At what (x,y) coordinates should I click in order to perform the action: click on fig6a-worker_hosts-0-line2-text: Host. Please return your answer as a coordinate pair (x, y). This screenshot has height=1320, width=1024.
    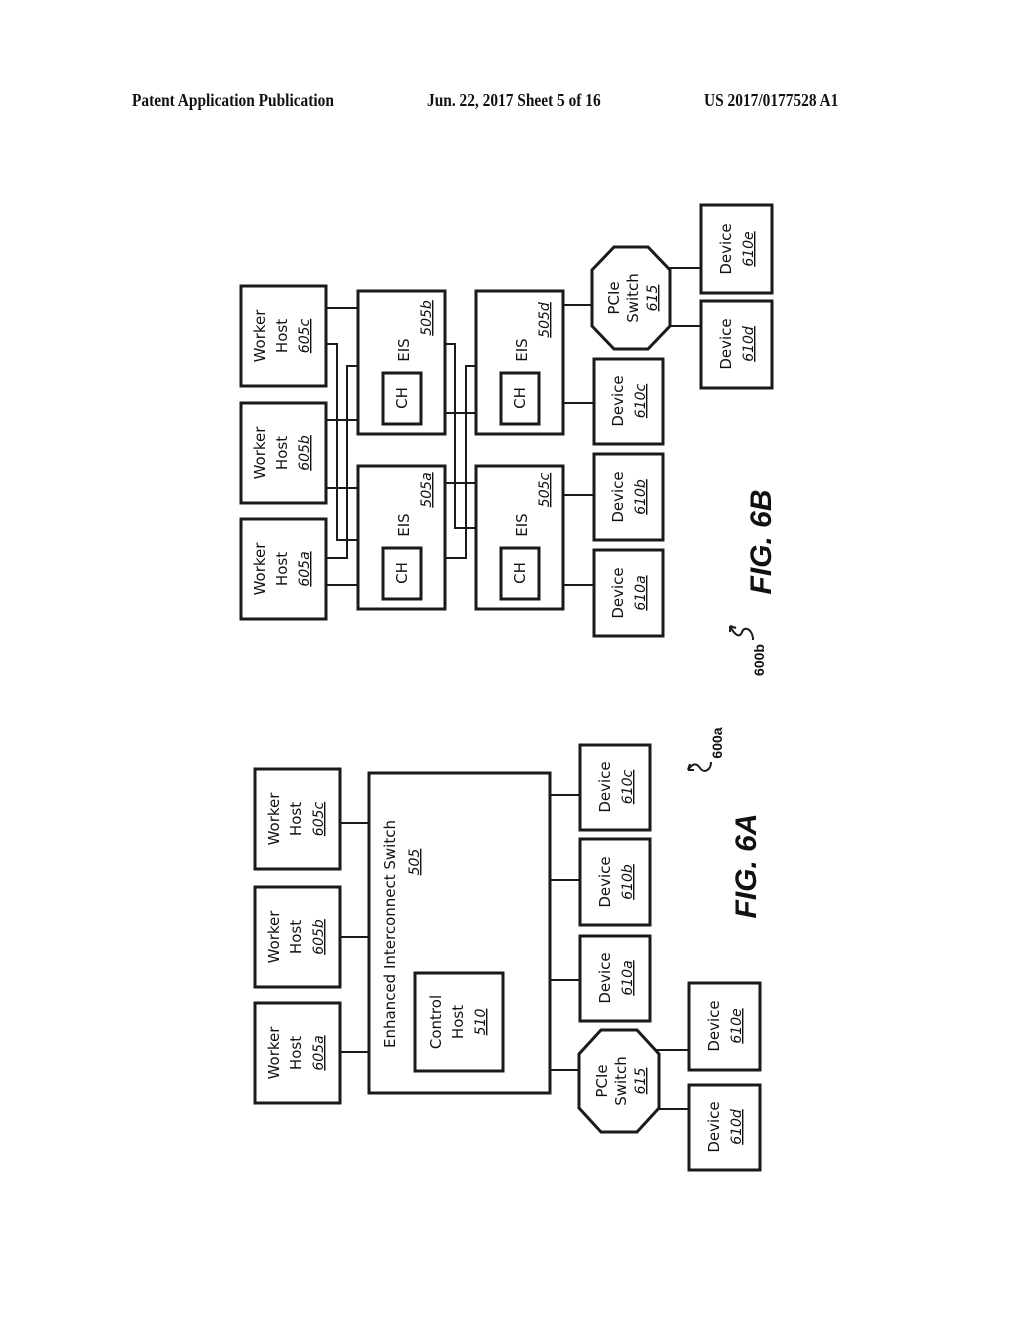
    Looking at the image, I should click on (296, 1053).